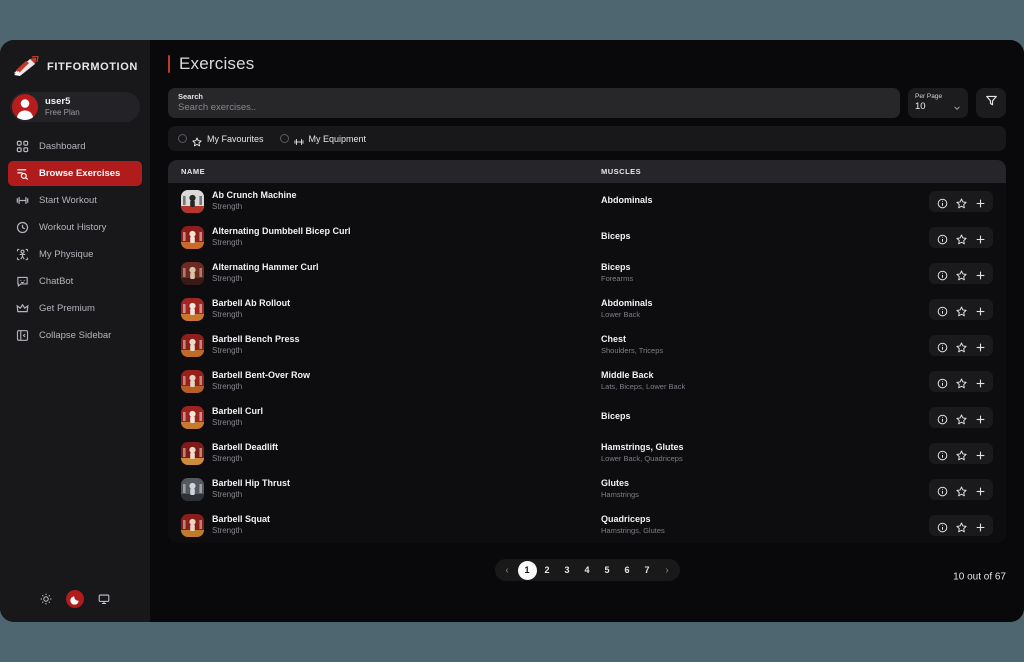  I want to click on sidebar-item-chatbot: ChatBot, so click(75, 281).